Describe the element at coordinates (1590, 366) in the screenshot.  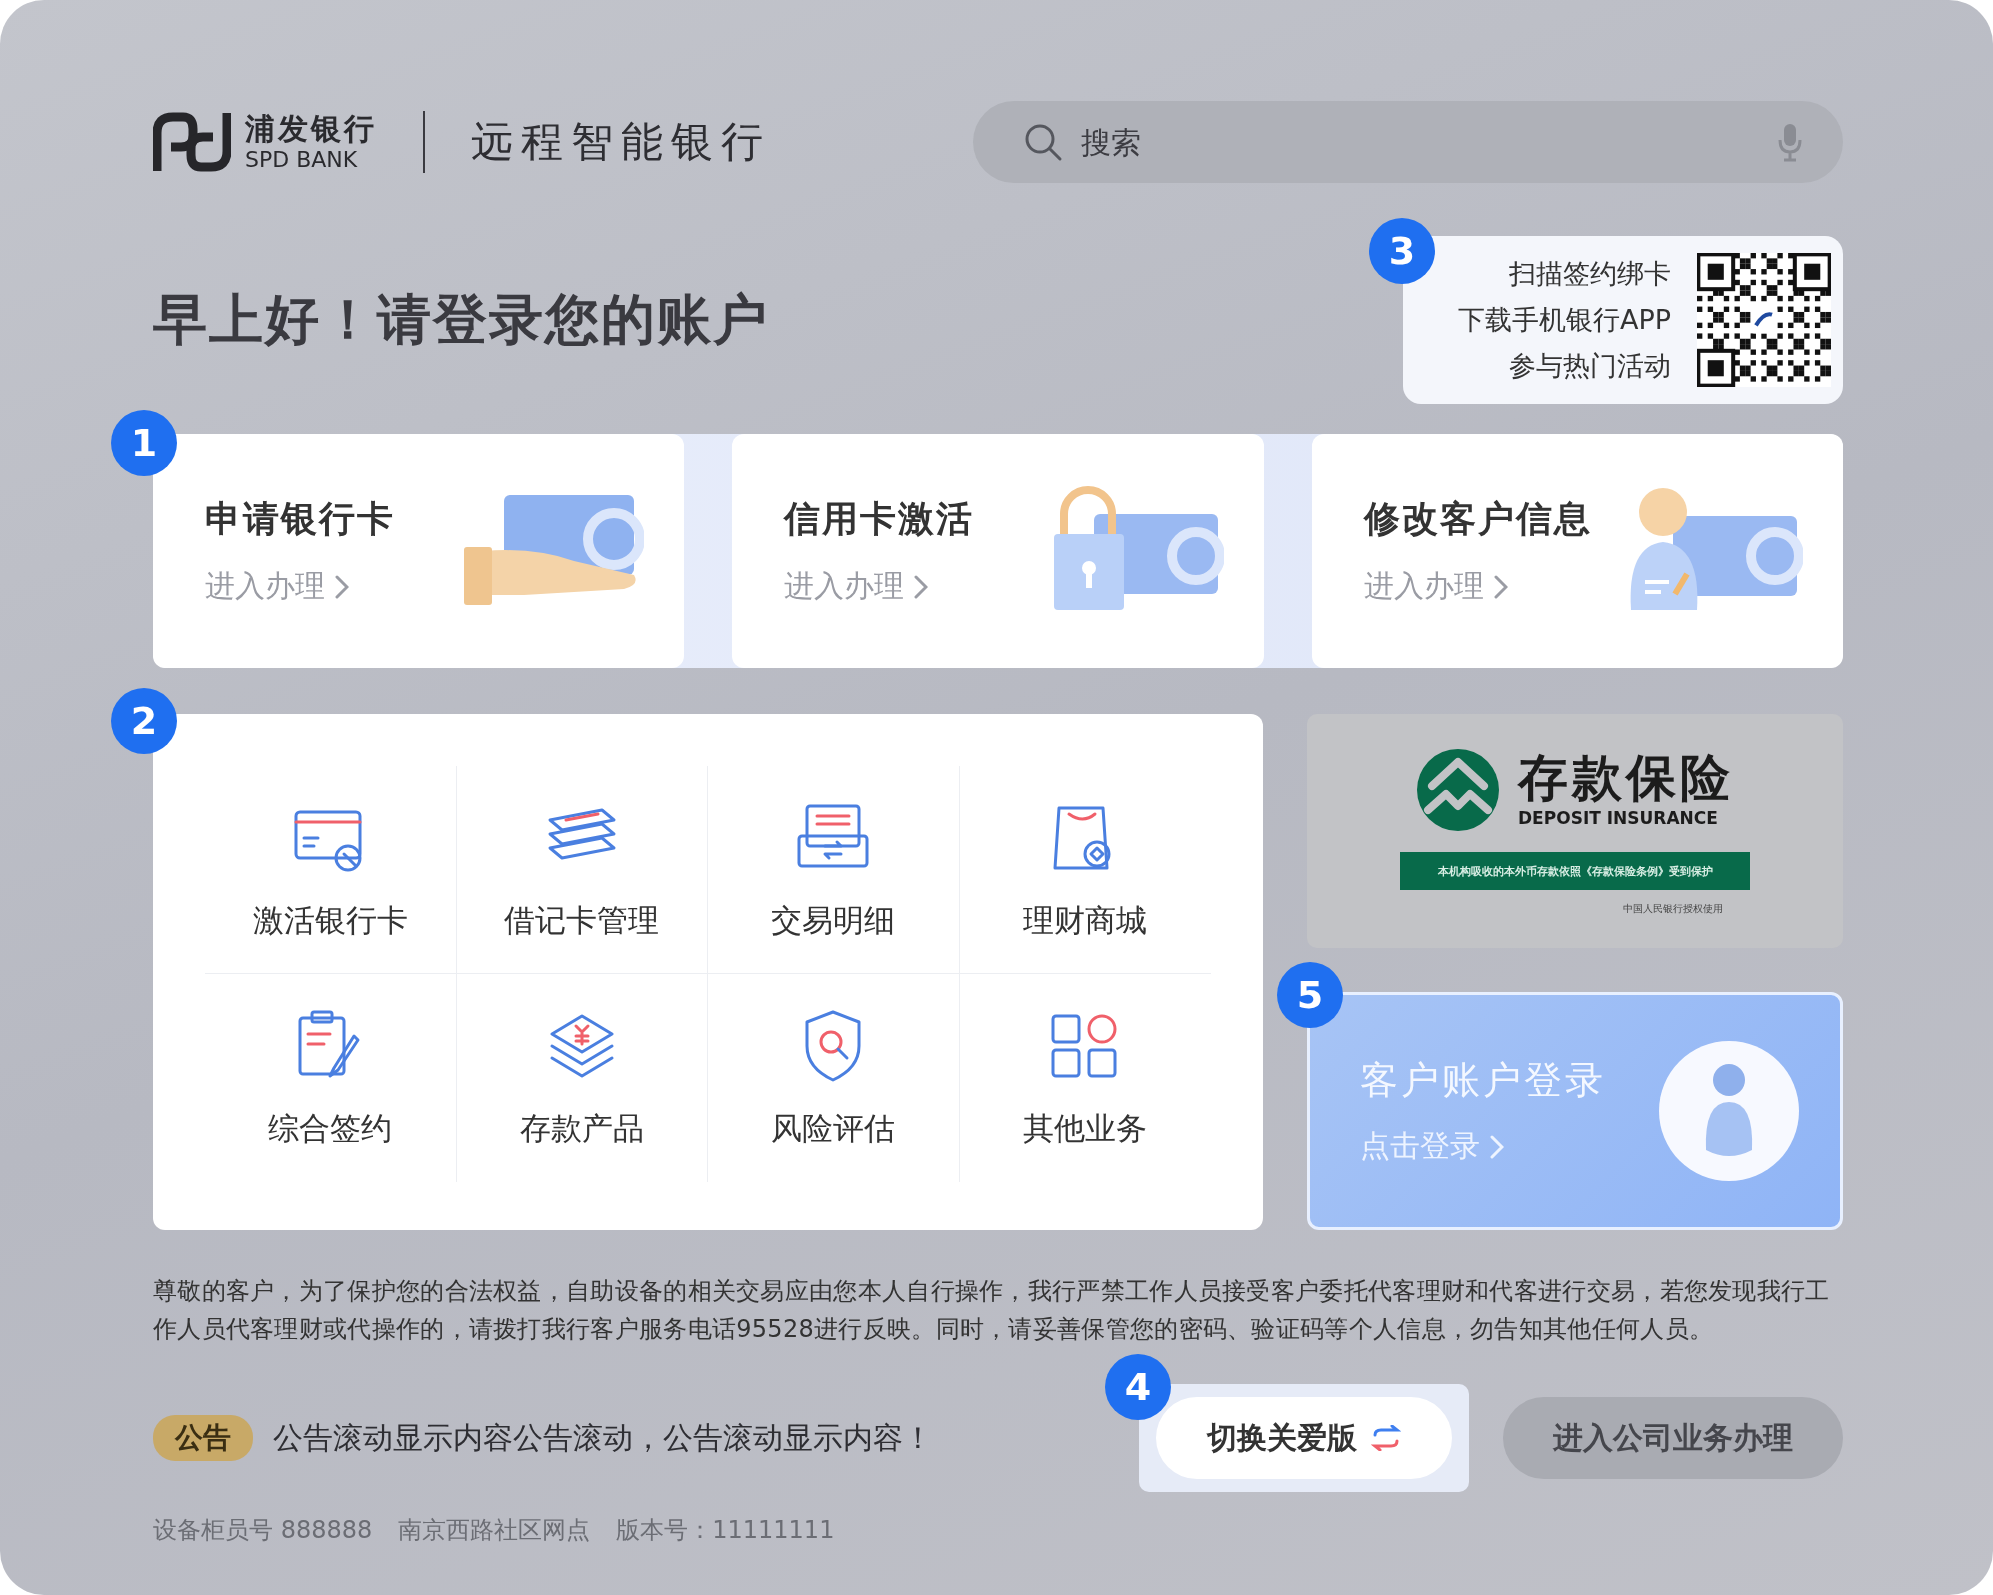
I see `qr-hint-text: 参与热门活动` at that location.